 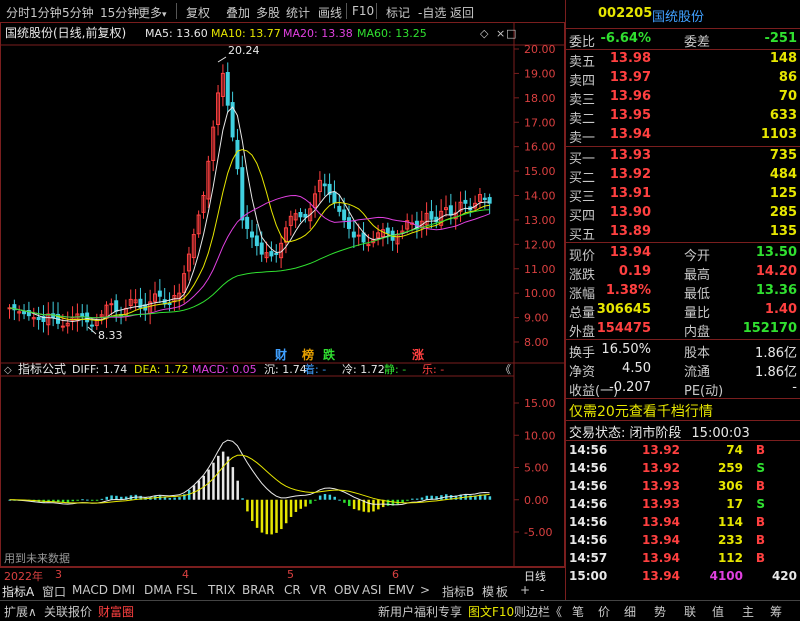 I want to click on promo-link: 仅需20元查看千档行情, so click(x=641, y=411).